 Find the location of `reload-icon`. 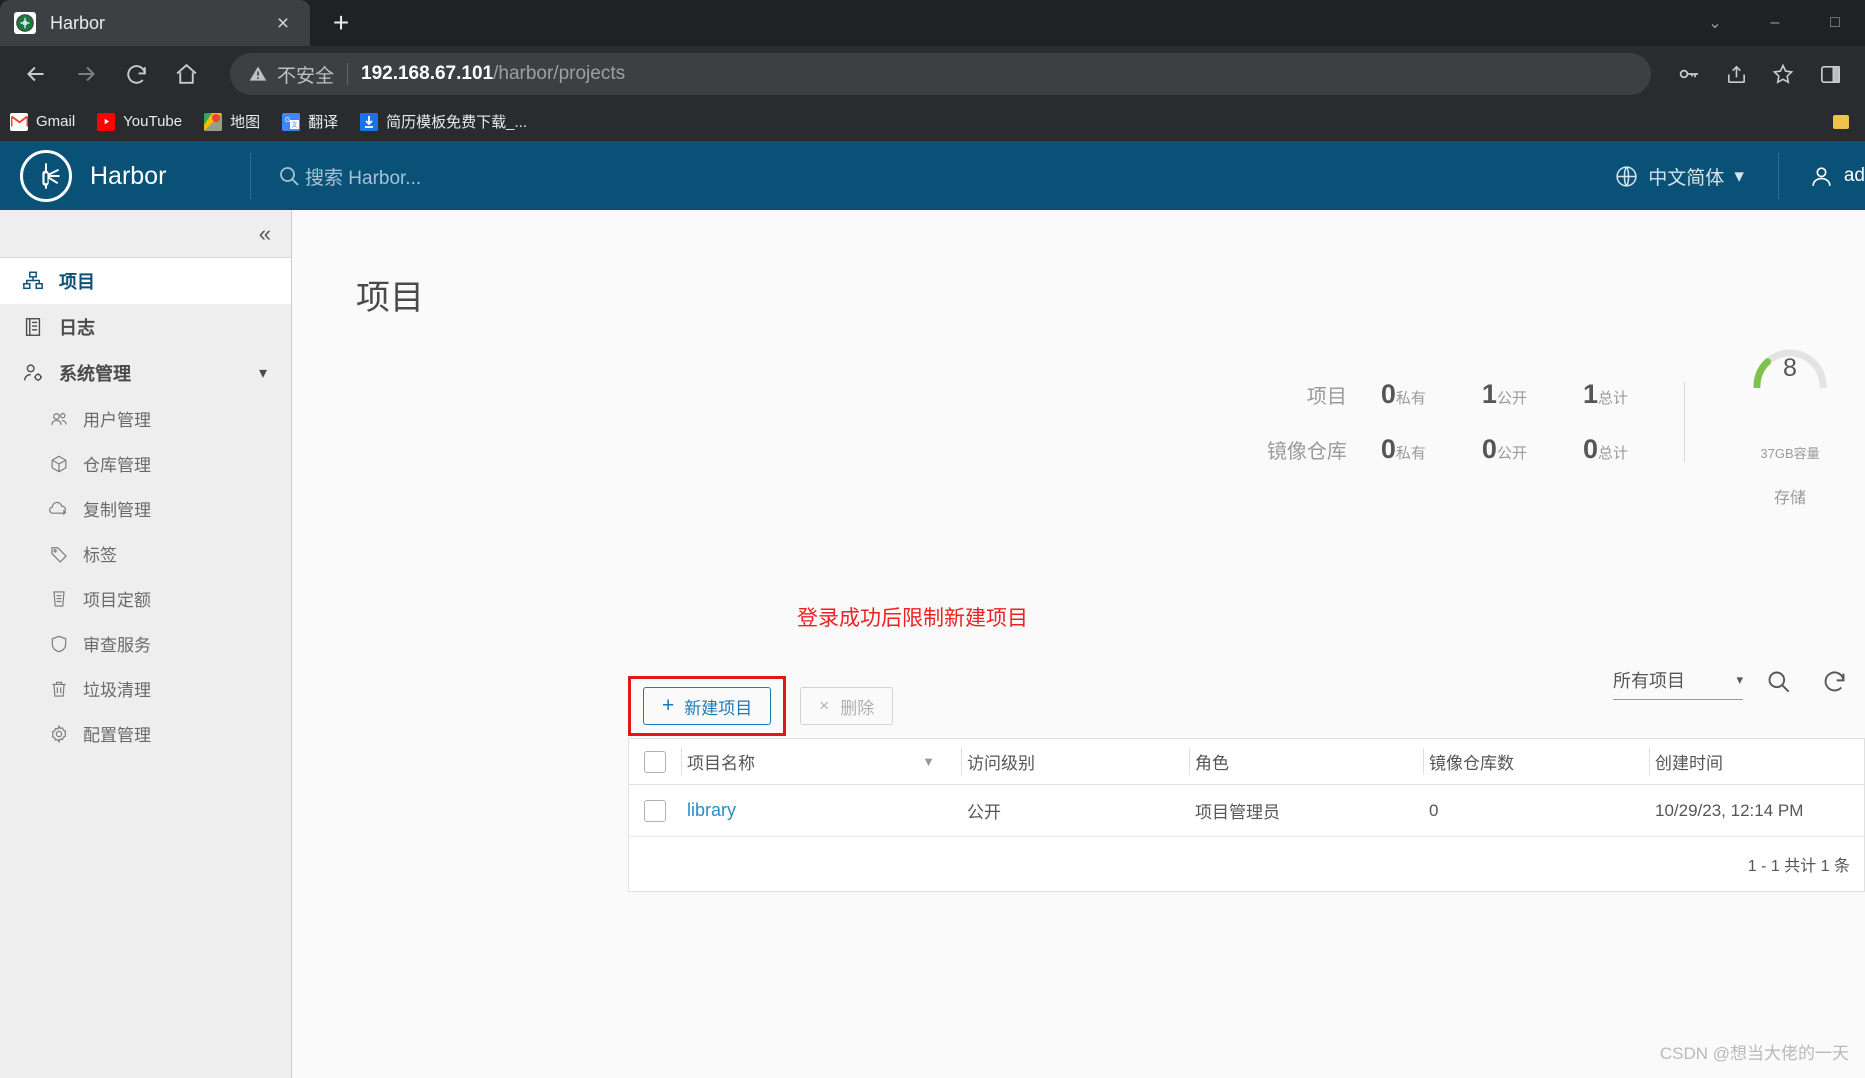

reload-icon is located at coordinates (136, 74).